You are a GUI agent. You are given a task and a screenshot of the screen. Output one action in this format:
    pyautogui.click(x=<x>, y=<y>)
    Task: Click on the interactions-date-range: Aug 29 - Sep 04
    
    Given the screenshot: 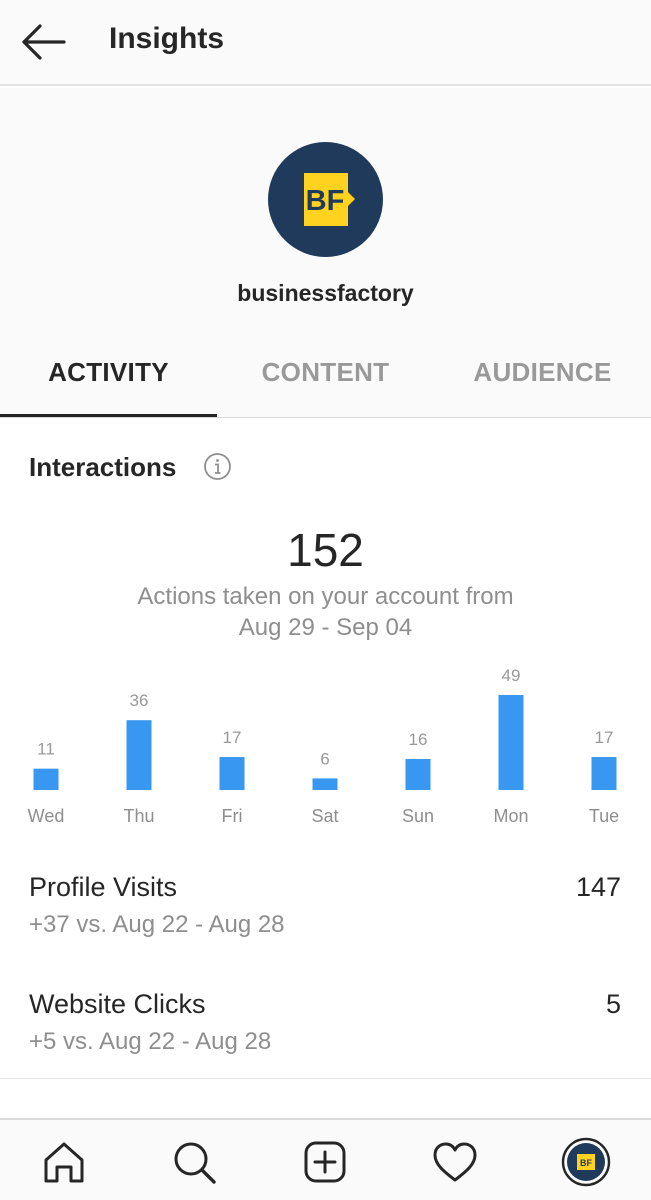 What is the action you would take?
    pyautogui.click(x=325, y=627)
    